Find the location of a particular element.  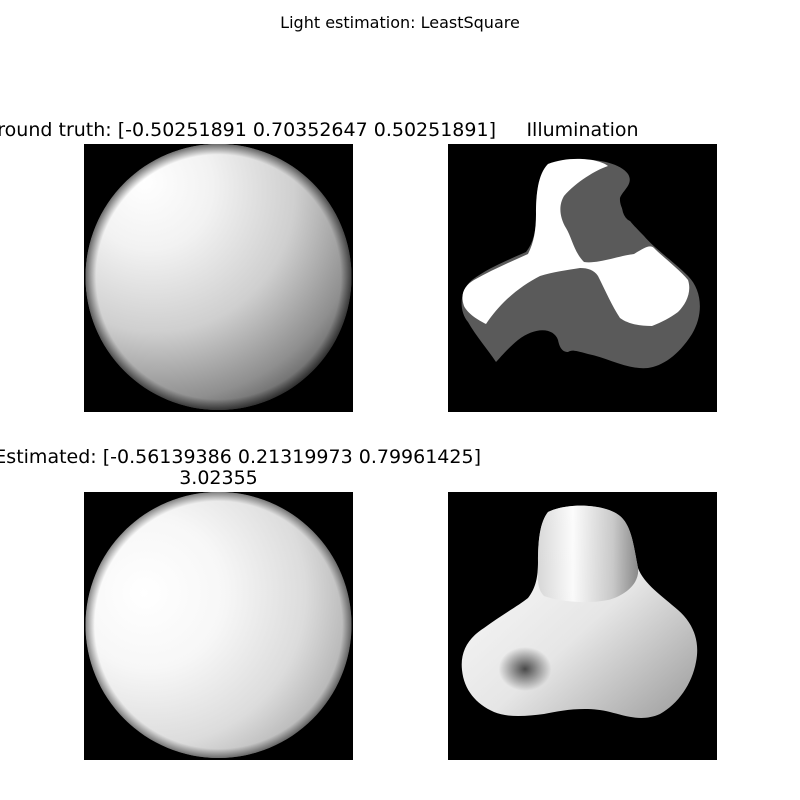

estimated-shape-image is located at coordinates (582, 626).